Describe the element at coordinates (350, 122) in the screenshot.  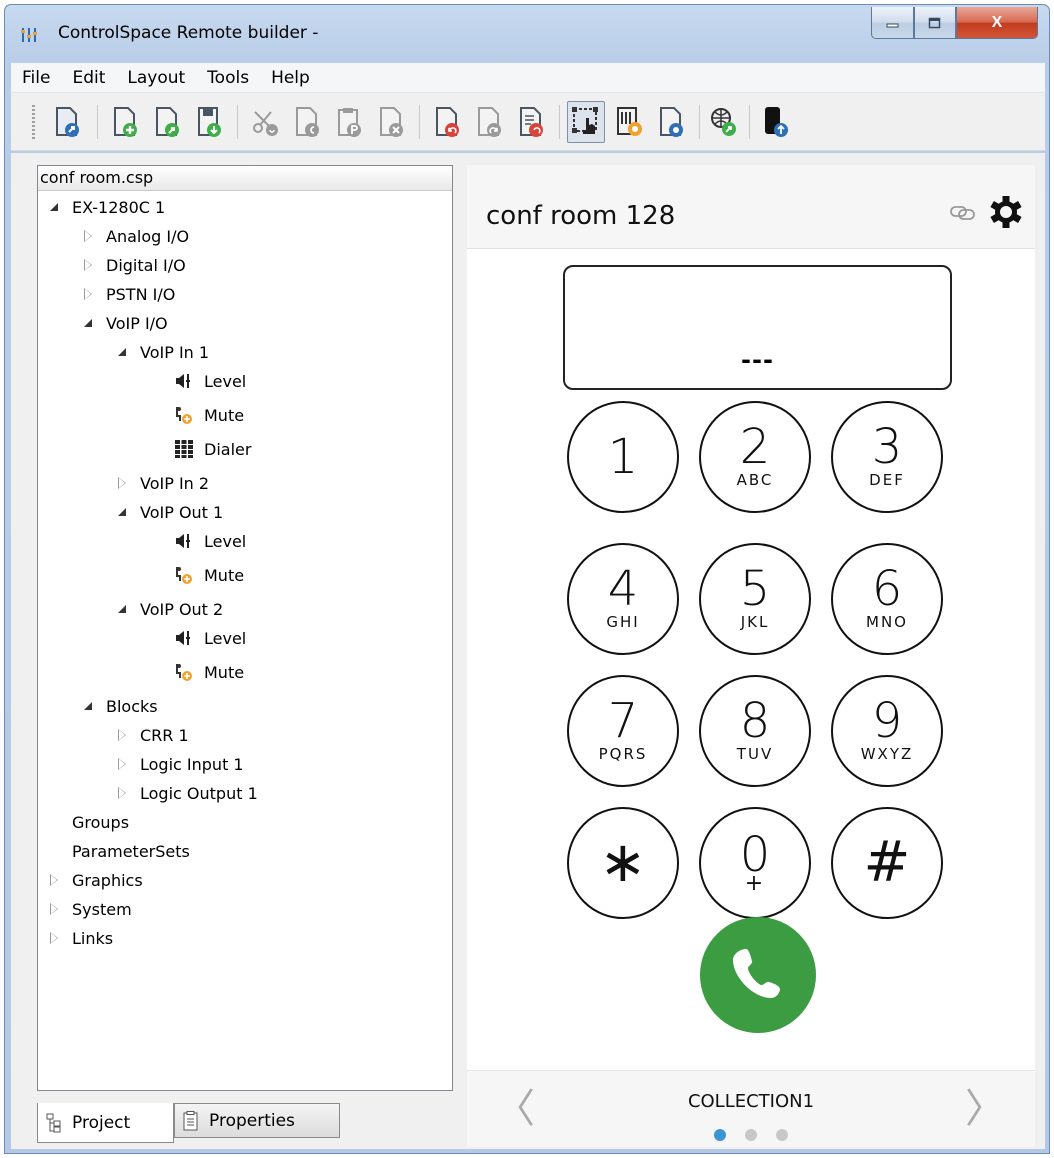
I see `paste-icon` at that location.